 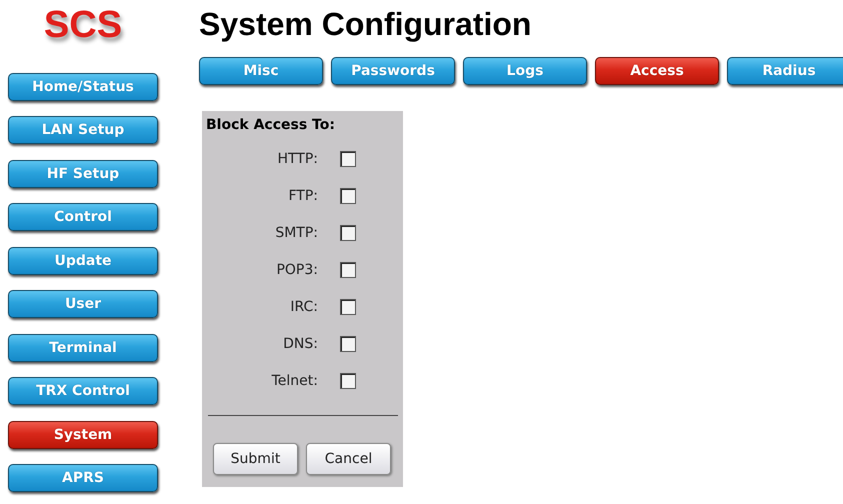 I want to click on tab: Passwords, so click(x=393, y=71).